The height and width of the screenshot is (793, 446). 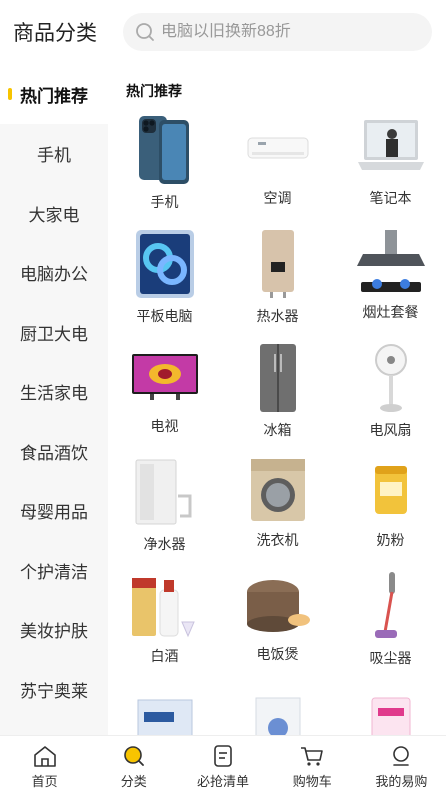 I want to click on sidebar-item-label: 食品酒饮, so click(x=54, y=453).